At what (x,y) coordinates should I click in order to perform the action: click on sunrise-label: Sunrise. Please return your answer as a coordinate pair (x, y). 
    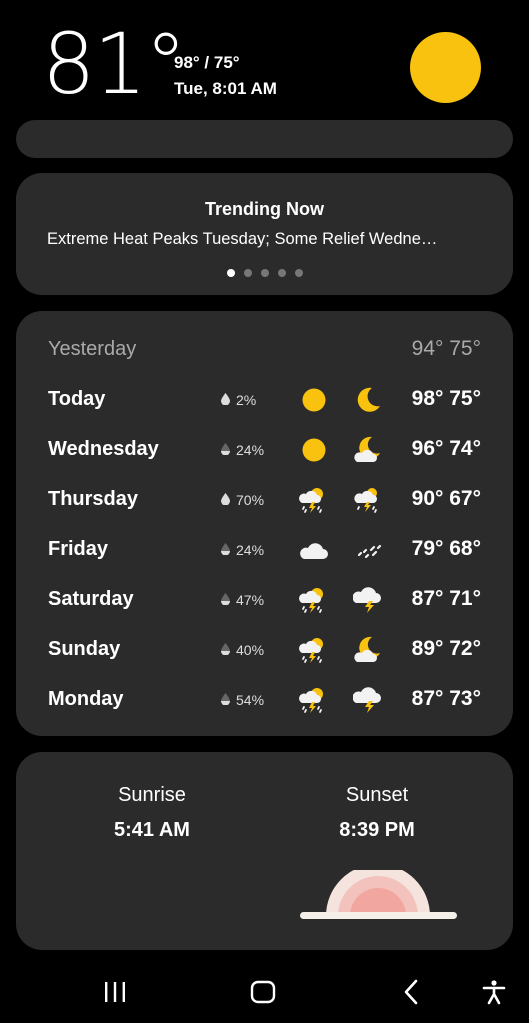
    Looking at the image, I should click on (152, 795).